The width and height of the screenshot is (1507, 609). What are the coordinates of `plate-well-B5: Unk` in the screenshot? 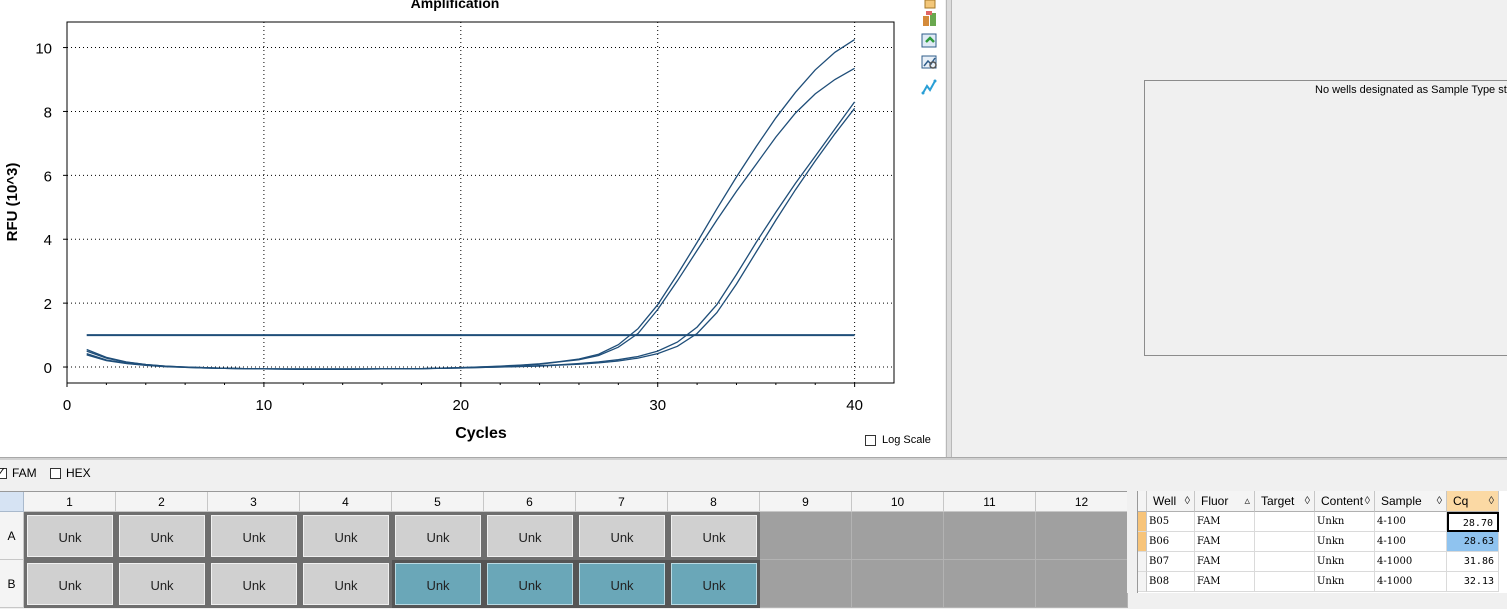 It's located at (438, 584).